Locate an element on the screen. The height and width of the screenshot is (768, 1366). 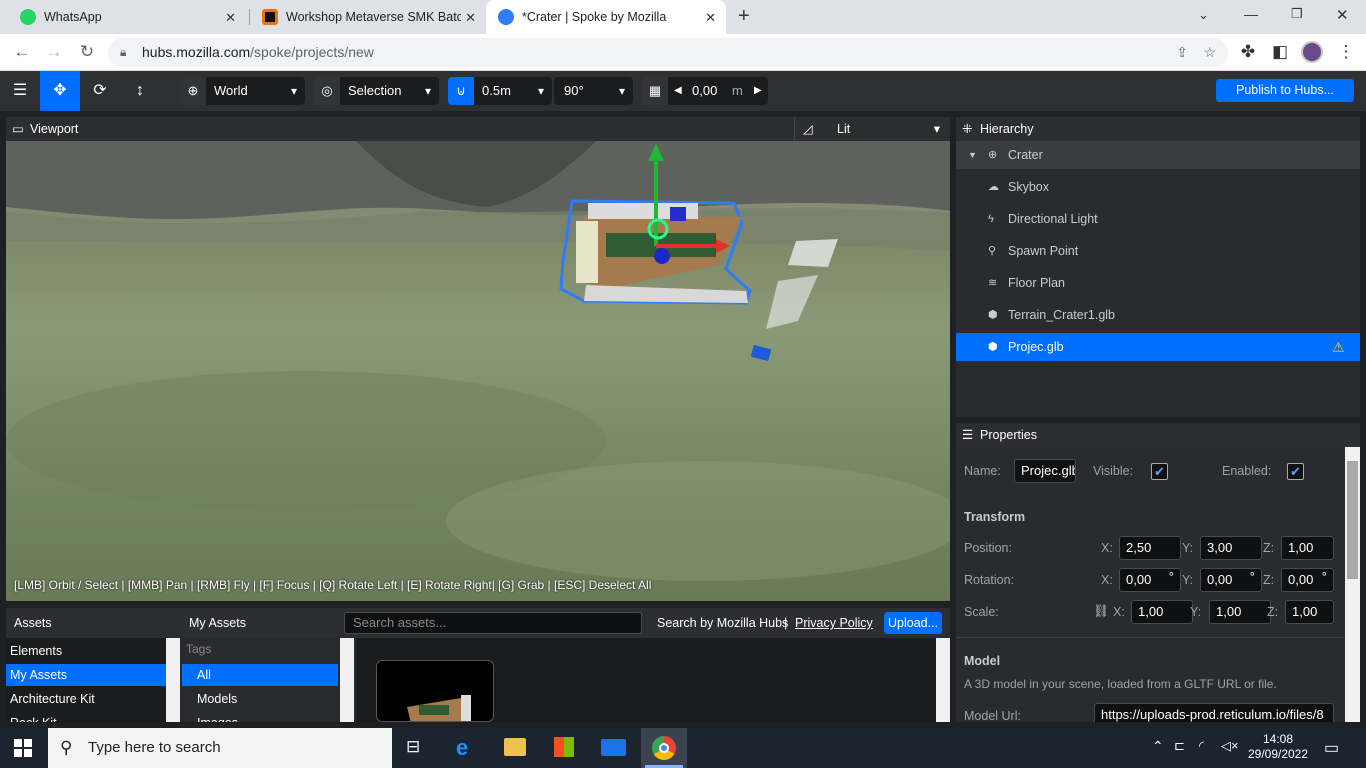
tag-list: Tags All Models Images is located at coordinates (268, 680).